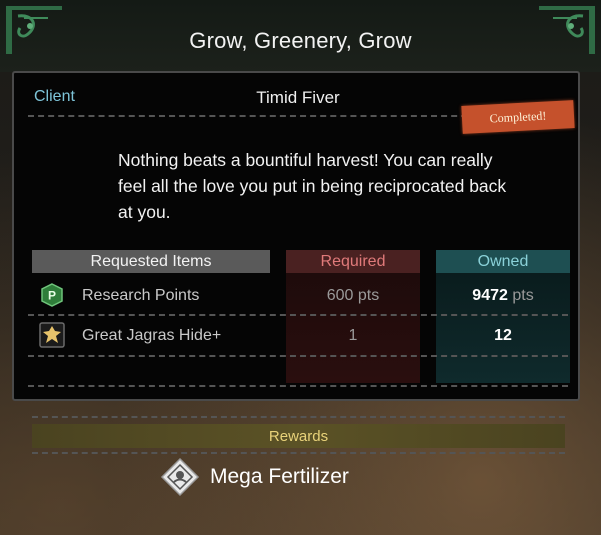 The width and height of the screenshot is (601, 535). I want to click on required-value: 600 pts, so click(353, 296).